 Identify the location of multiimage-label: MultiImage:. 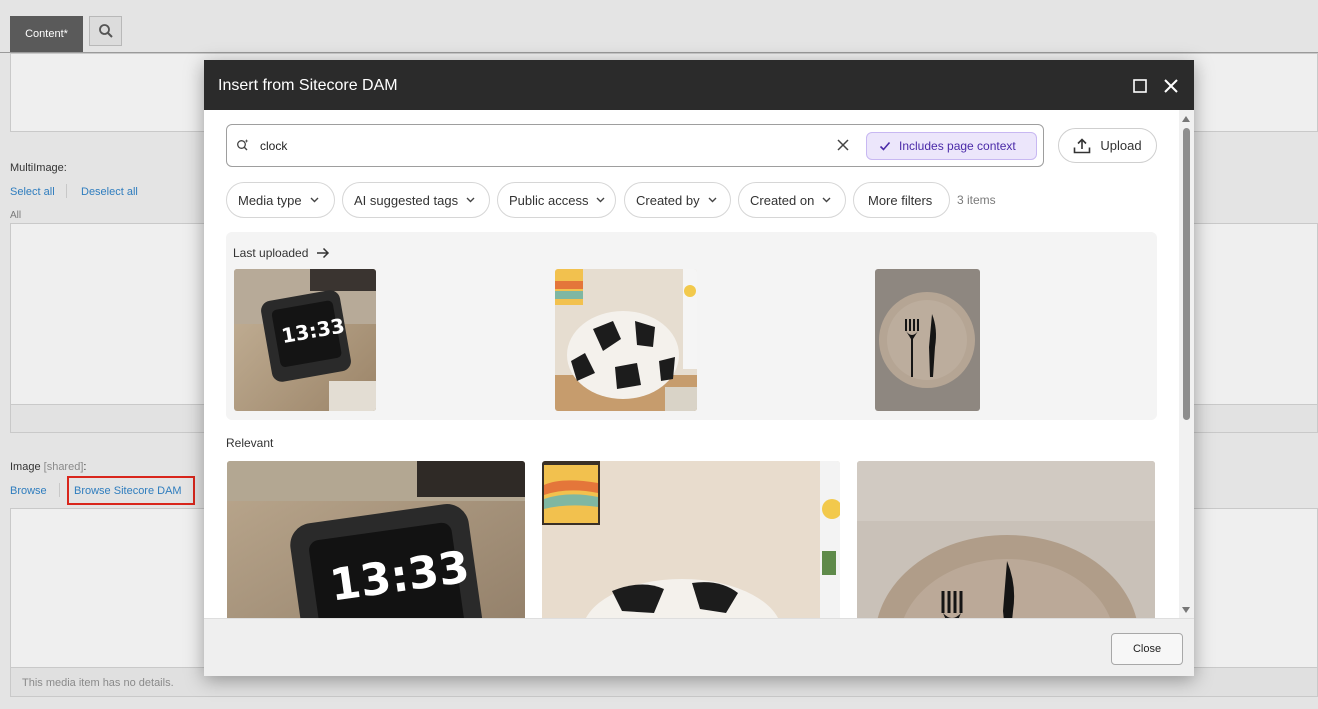
(38, 168).